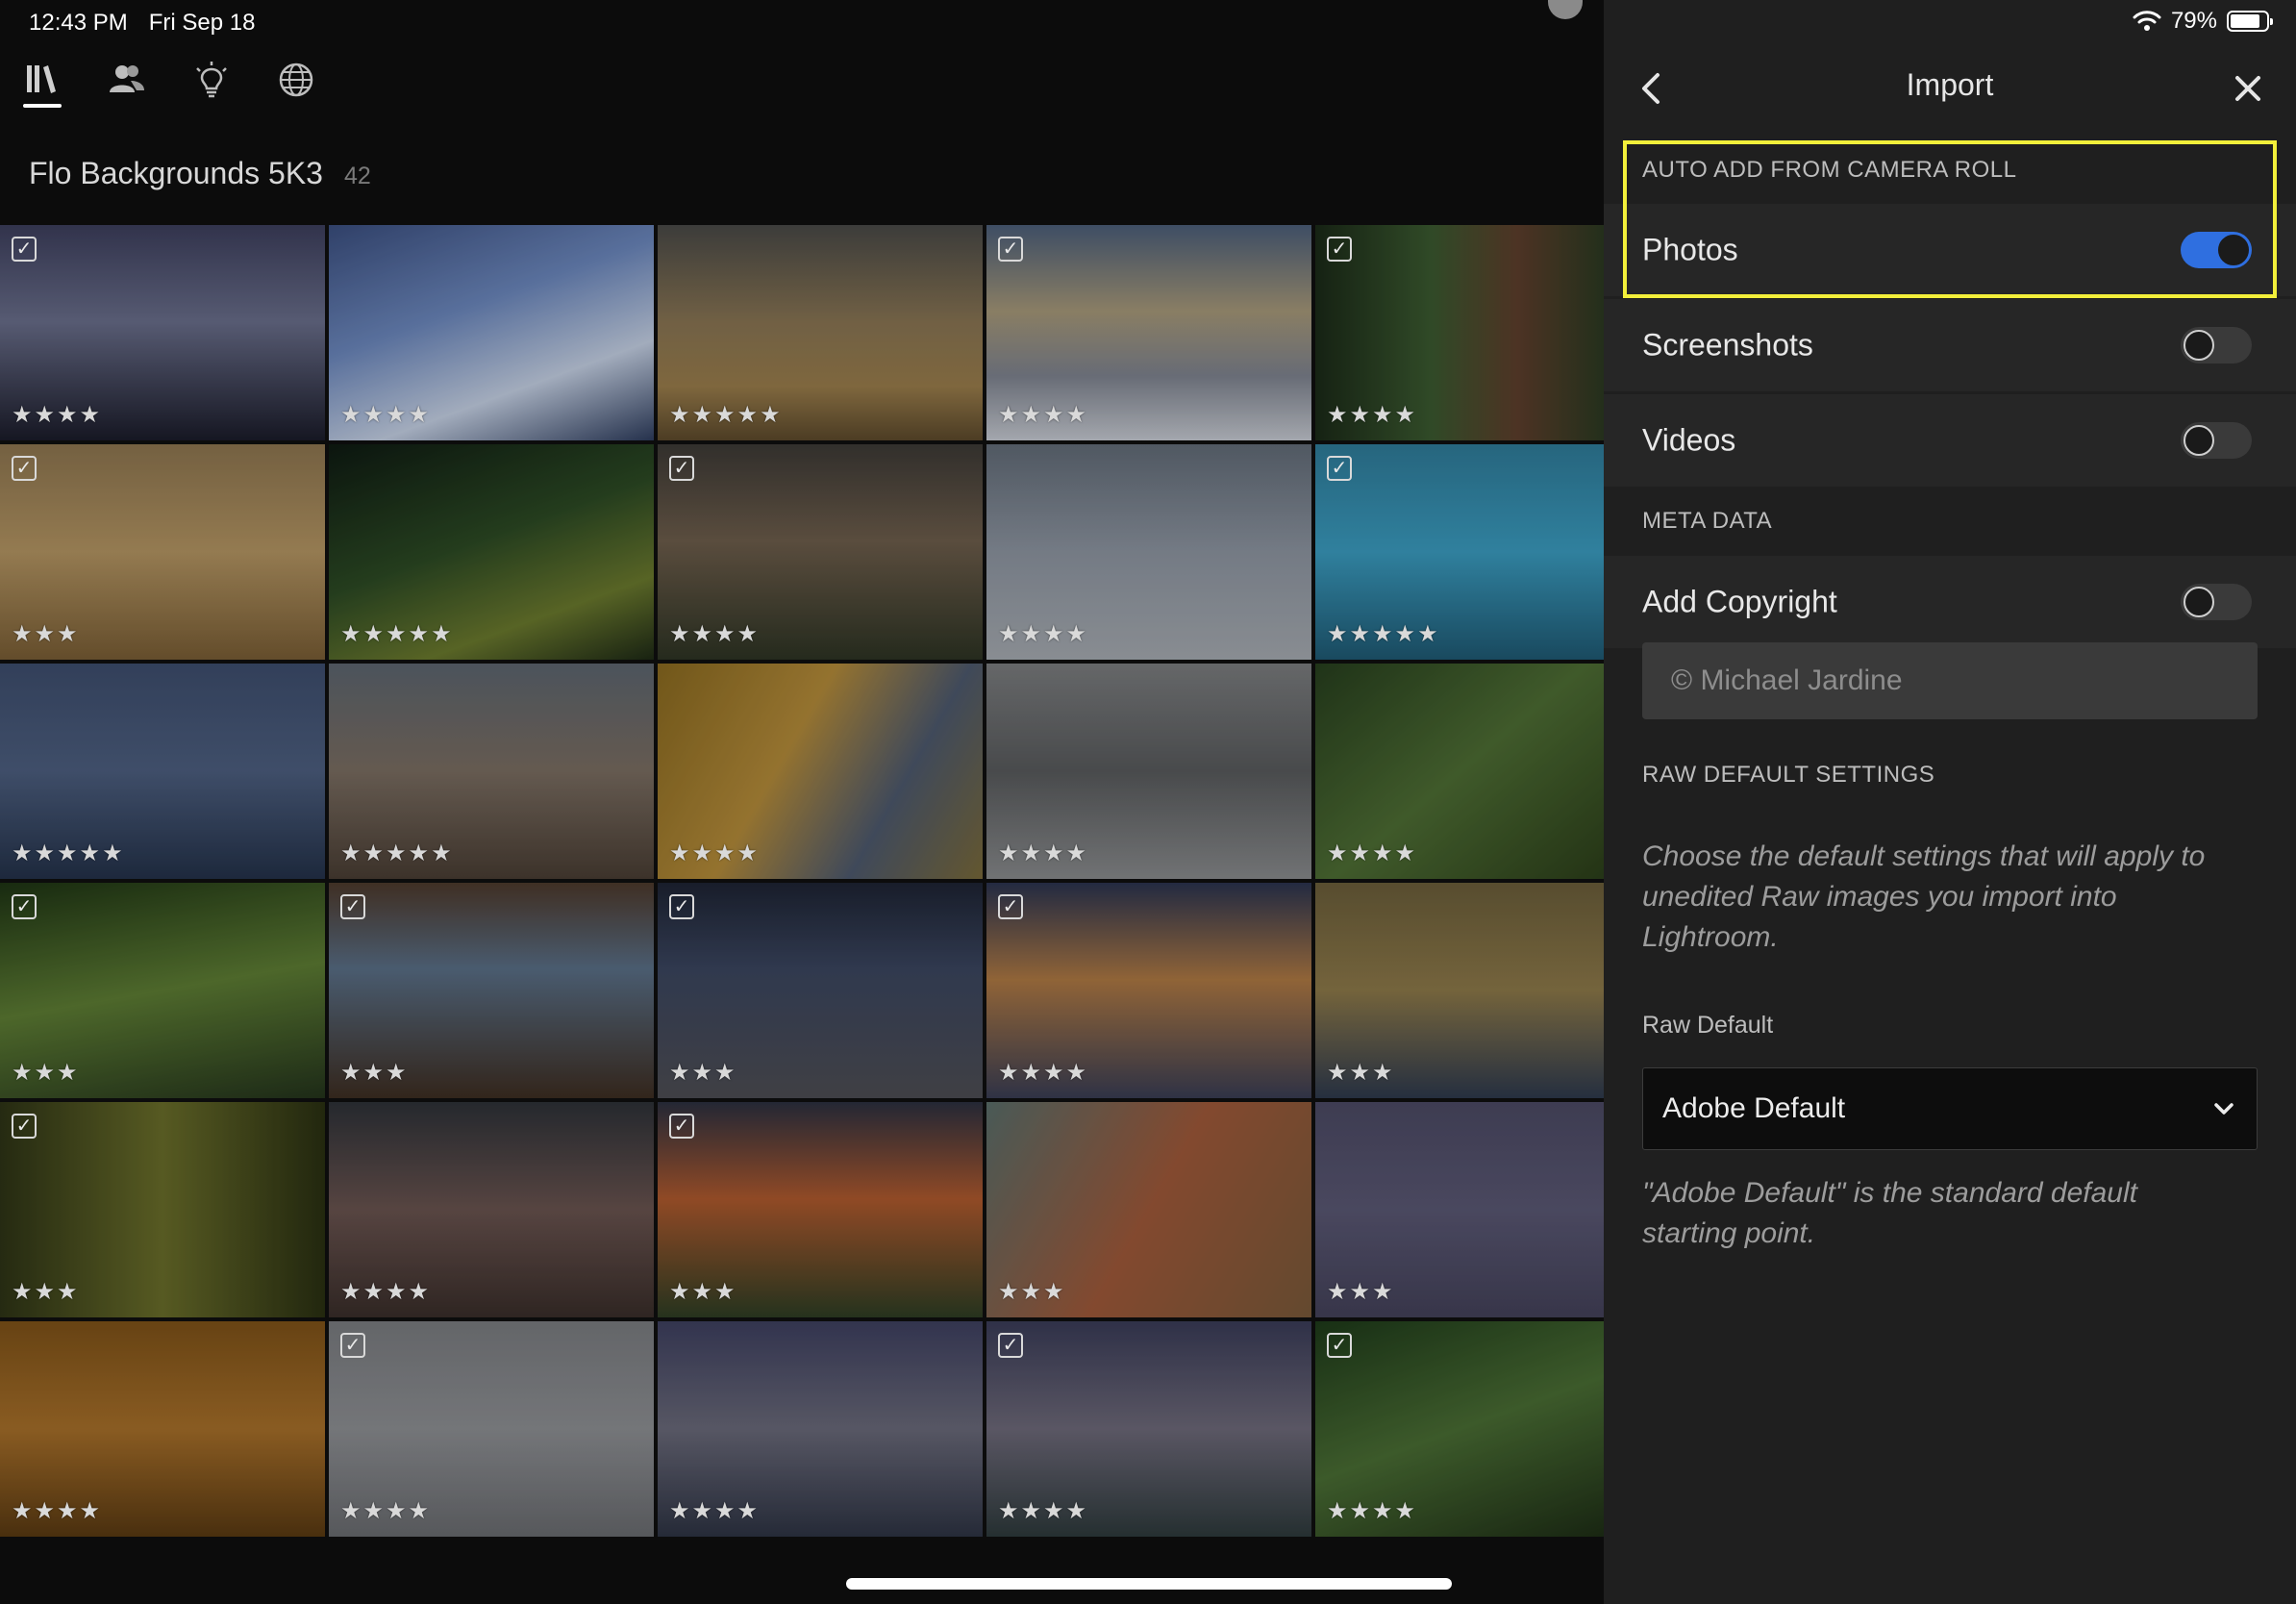 The image size is (2296, 1604). What do you see at coordinates (1950, 440) in the screenshot?
I see `toggle-row-videos: Videos` at bounding box center [1950, 440].